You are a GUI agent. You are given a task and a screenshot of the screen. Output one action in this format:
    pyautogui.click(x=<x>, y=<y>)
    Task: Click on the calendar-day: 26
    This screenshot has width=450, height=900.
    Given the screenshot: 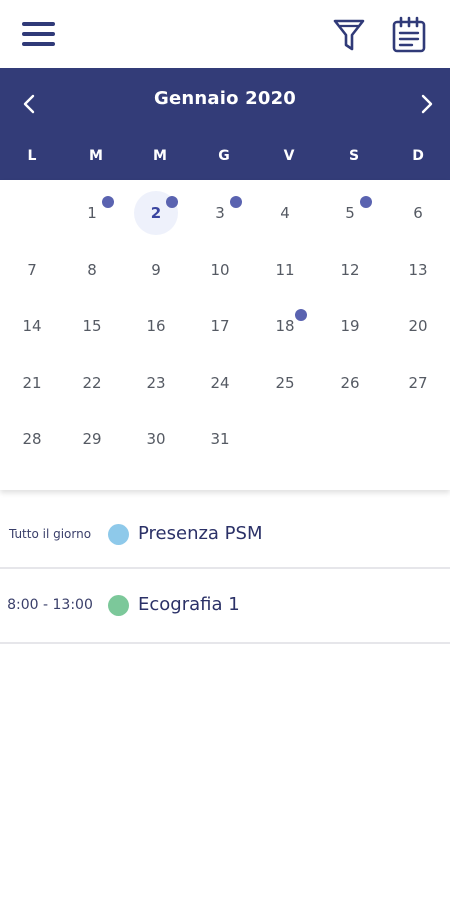 What is the action you would take?
    pyautogui.click(x=350, y=383)
    